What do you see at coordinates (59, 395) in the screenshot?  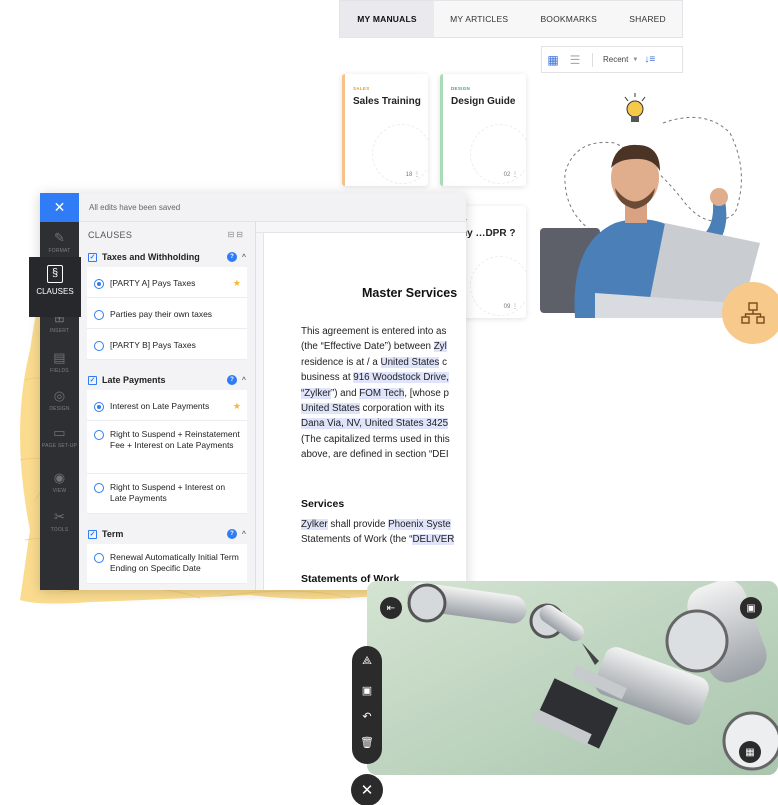 I see `palette-icon: ◎` at bounding box center [59, 395].